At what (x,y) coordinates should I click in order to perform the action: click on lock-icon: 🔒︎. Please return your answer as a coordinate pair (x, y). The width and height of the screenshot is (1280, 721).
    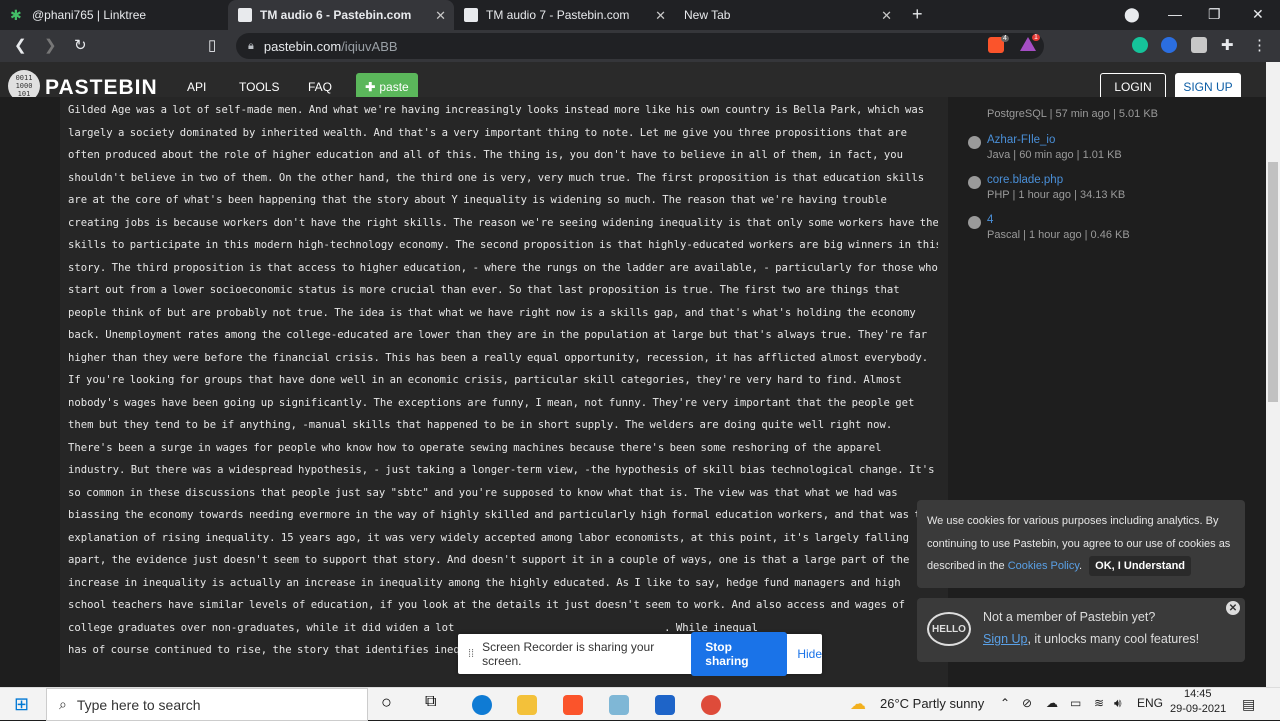
    Looking at the image, I should click on (251, 45).